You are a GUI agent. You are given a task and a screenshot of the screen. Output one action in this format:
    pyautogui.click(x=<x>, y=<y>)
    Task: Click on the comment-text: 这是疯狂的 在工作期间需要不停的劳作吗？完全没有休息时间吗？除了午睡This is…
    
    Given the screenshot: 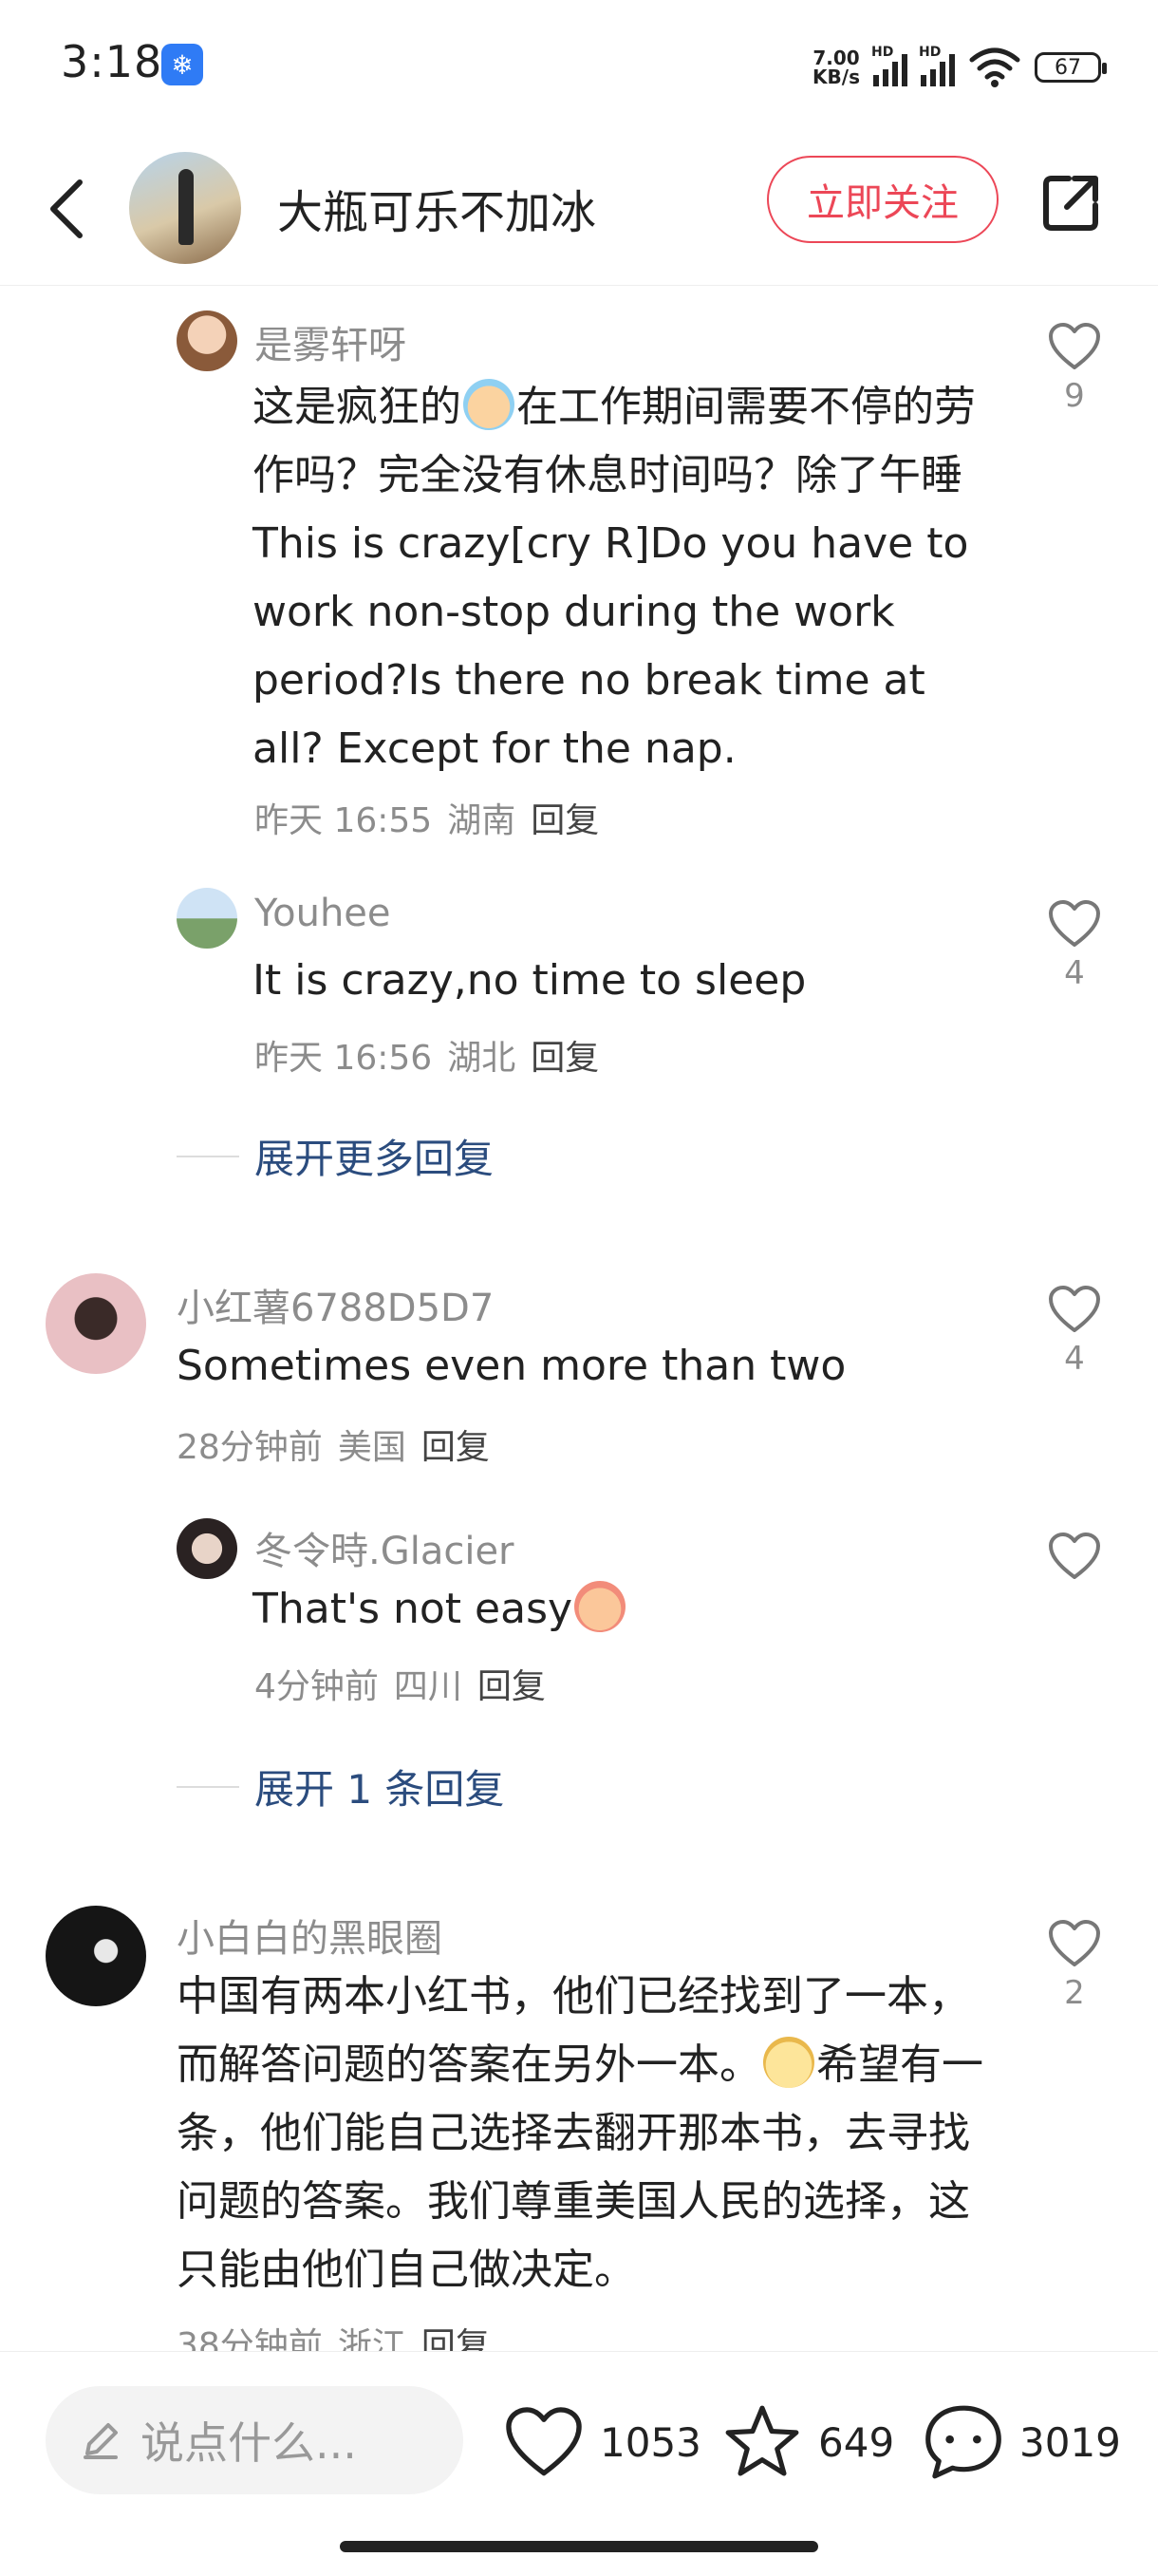 What is the action you would take?
    pyautogui.click(x=622, y=578)
    